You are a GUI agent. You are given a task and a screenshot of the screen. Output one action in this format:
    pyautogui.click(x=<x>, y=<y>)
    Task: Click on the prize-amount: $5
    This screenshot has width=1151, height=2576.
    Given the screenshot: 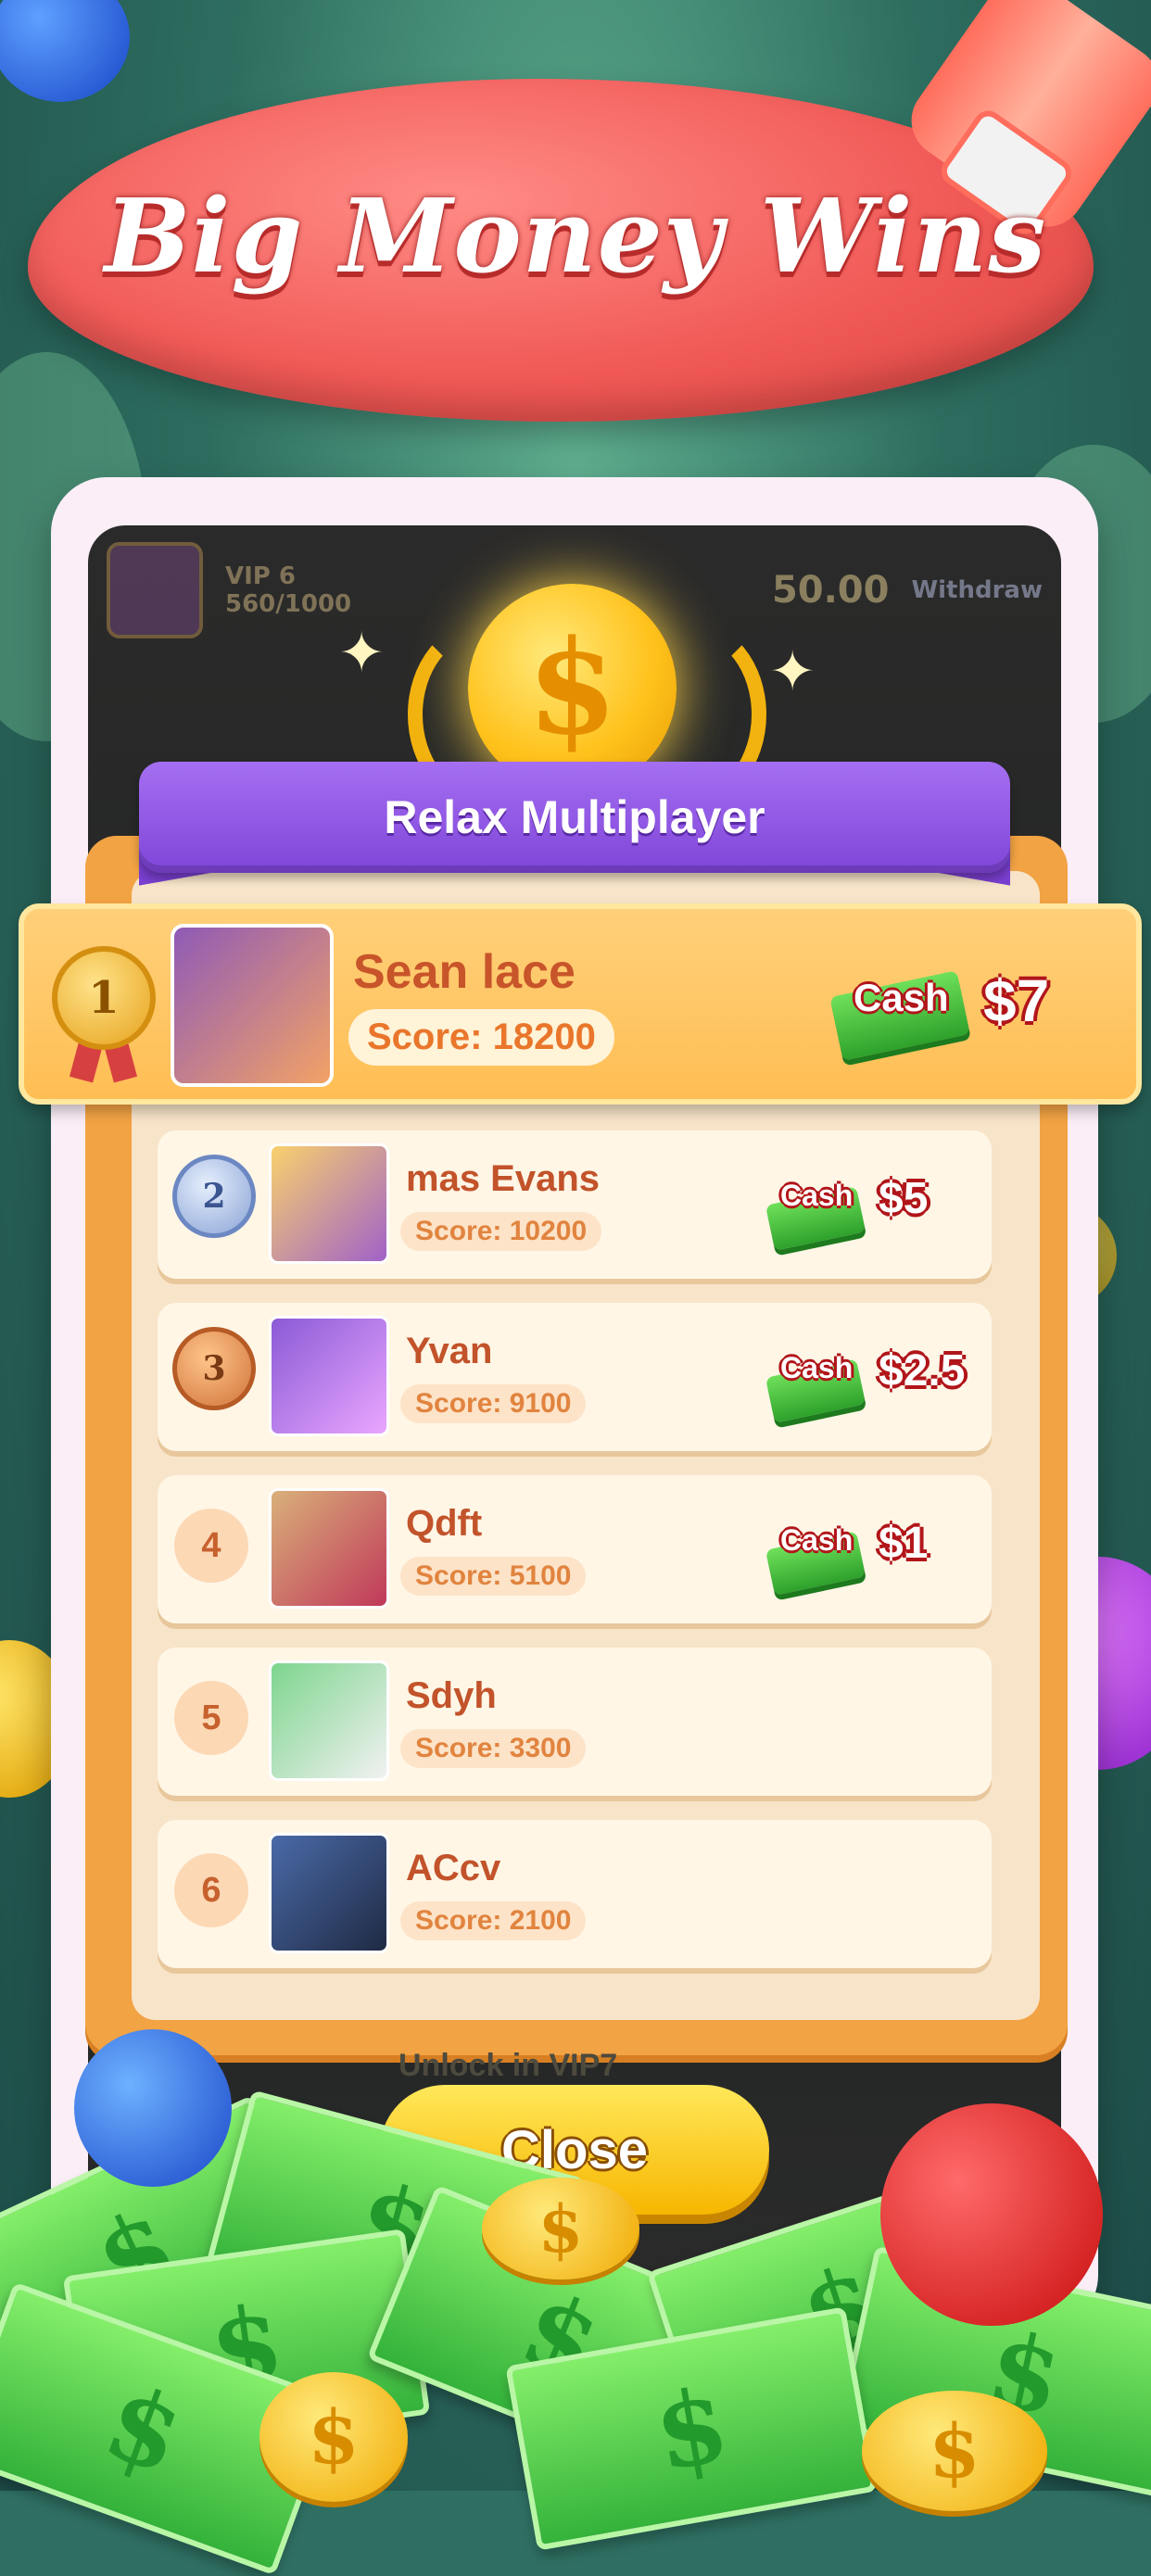 What is the action you would take?
    pyautogui.click(x=904, y=1198)
    